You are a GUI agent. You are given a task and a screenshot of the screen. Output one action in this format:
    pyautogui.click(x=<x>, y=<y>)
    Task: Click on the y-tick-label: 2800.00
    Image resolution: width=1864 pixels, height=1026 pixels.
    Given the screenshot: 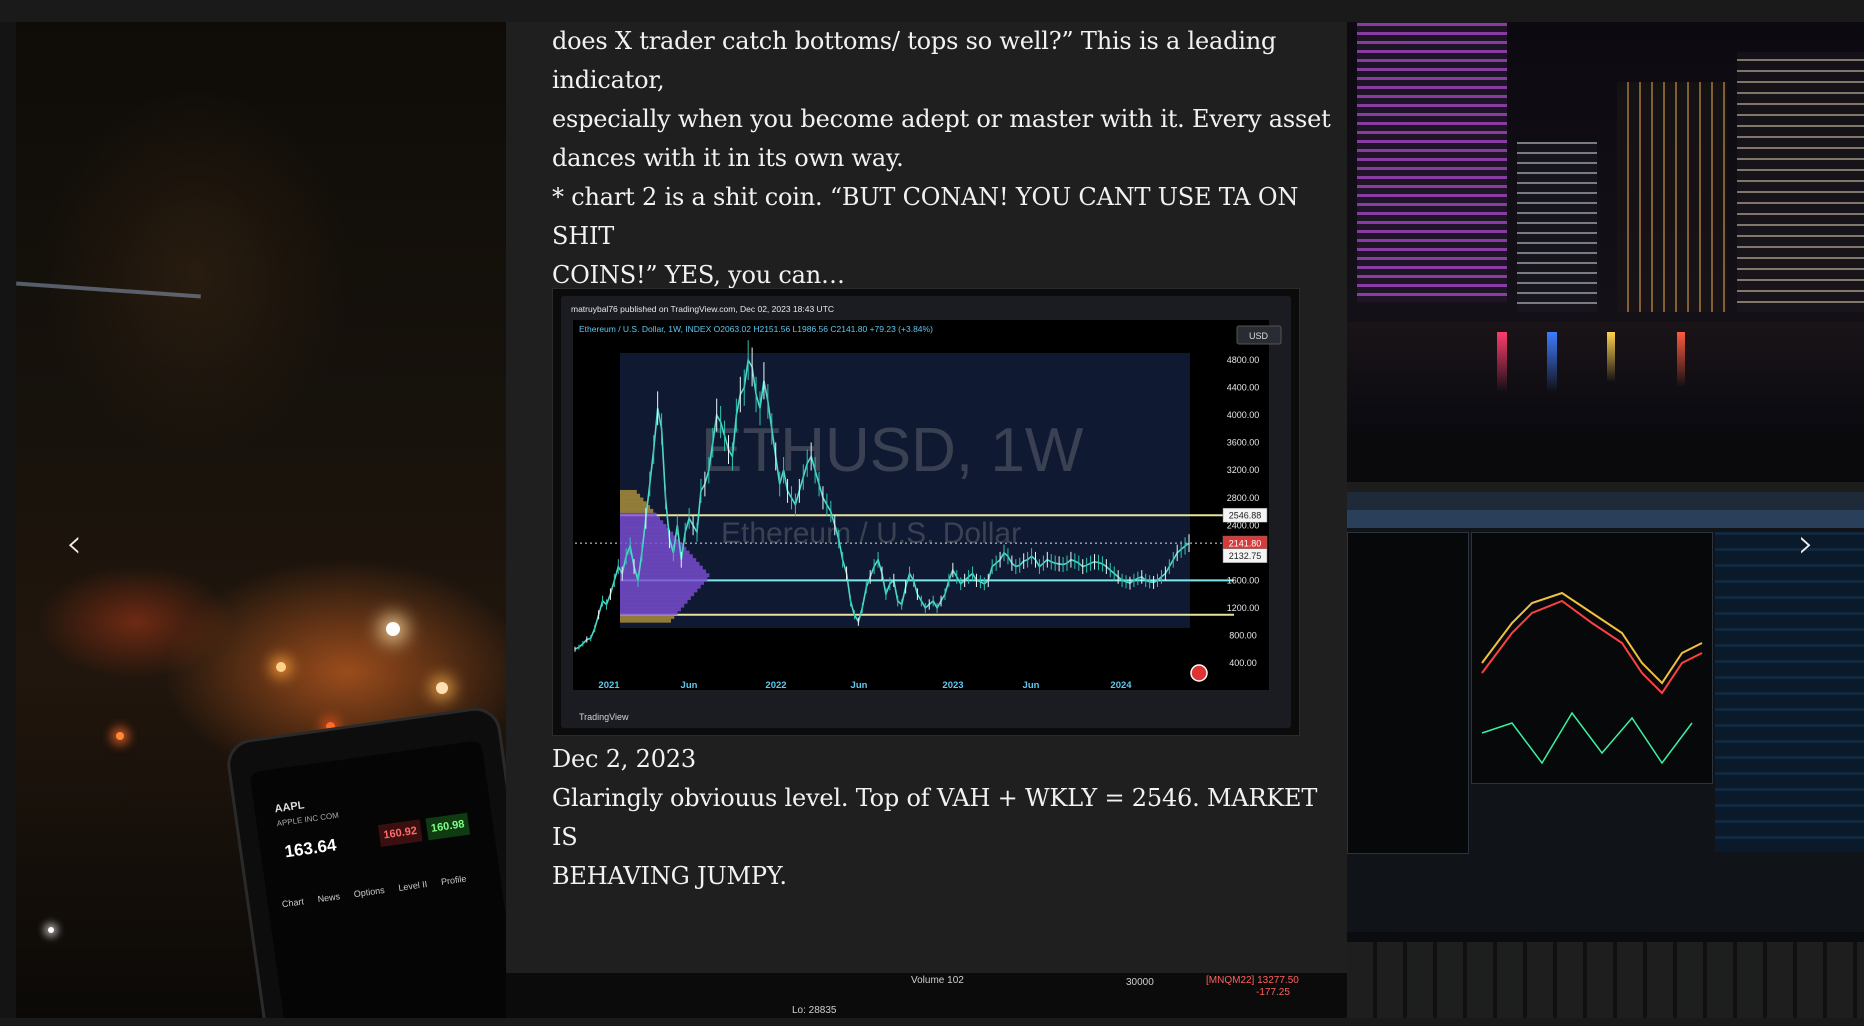 What is the action you would take?
    pyautogui.click(x=1243, y=498)
    